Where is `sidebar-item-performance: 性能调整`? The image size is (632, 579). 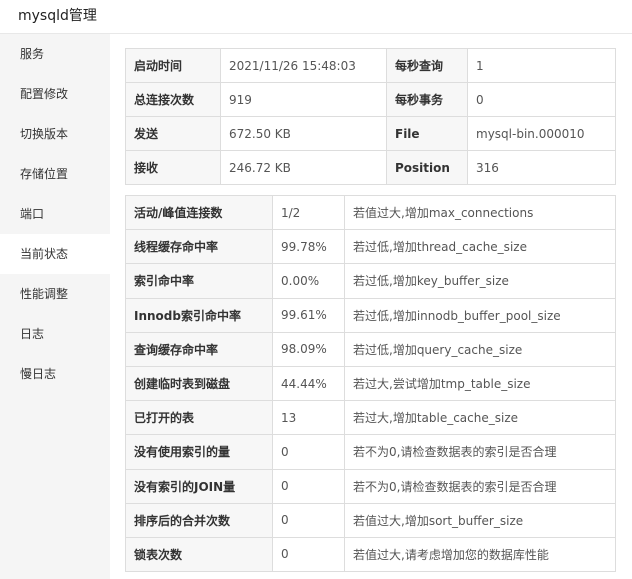
sidebar-item-performance: 性能调整 is located at coordinates (55, 294).